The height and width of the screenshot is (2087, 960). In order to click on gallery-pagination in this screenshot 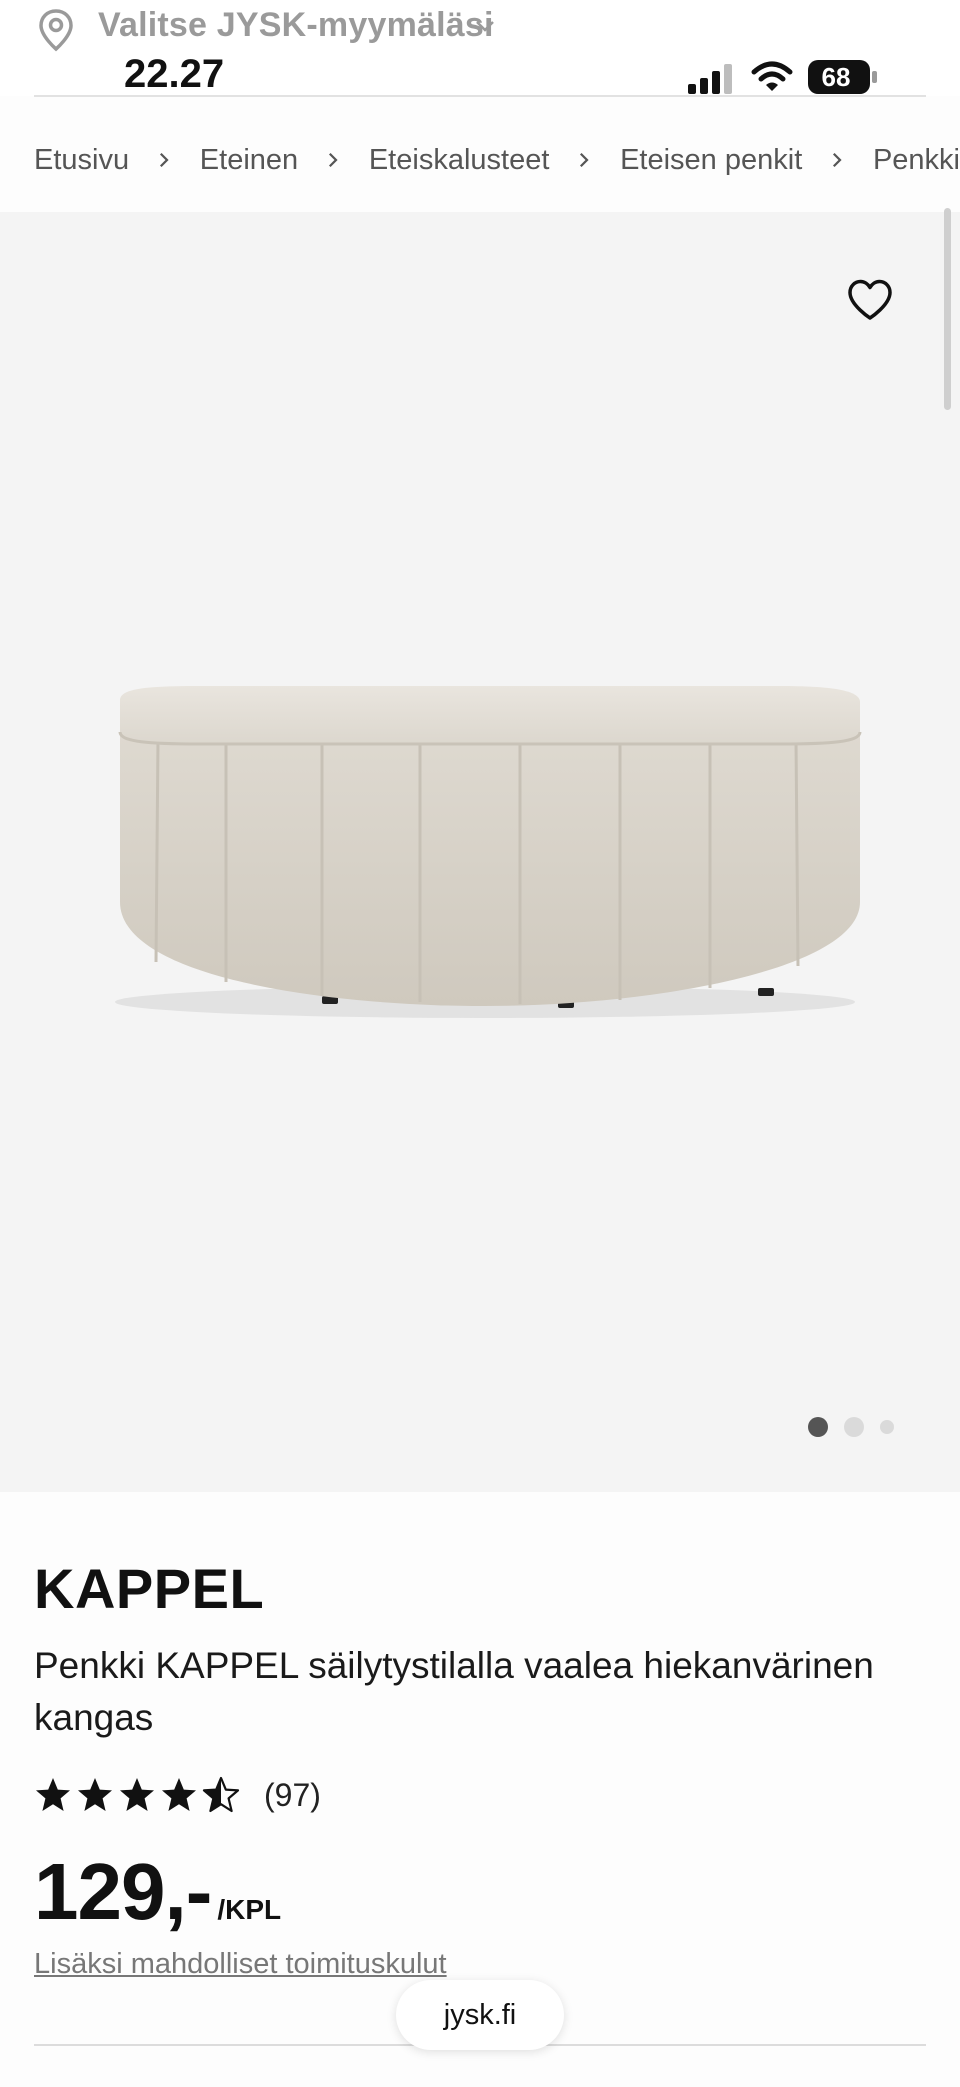, I will do `click(851, 1427)`.